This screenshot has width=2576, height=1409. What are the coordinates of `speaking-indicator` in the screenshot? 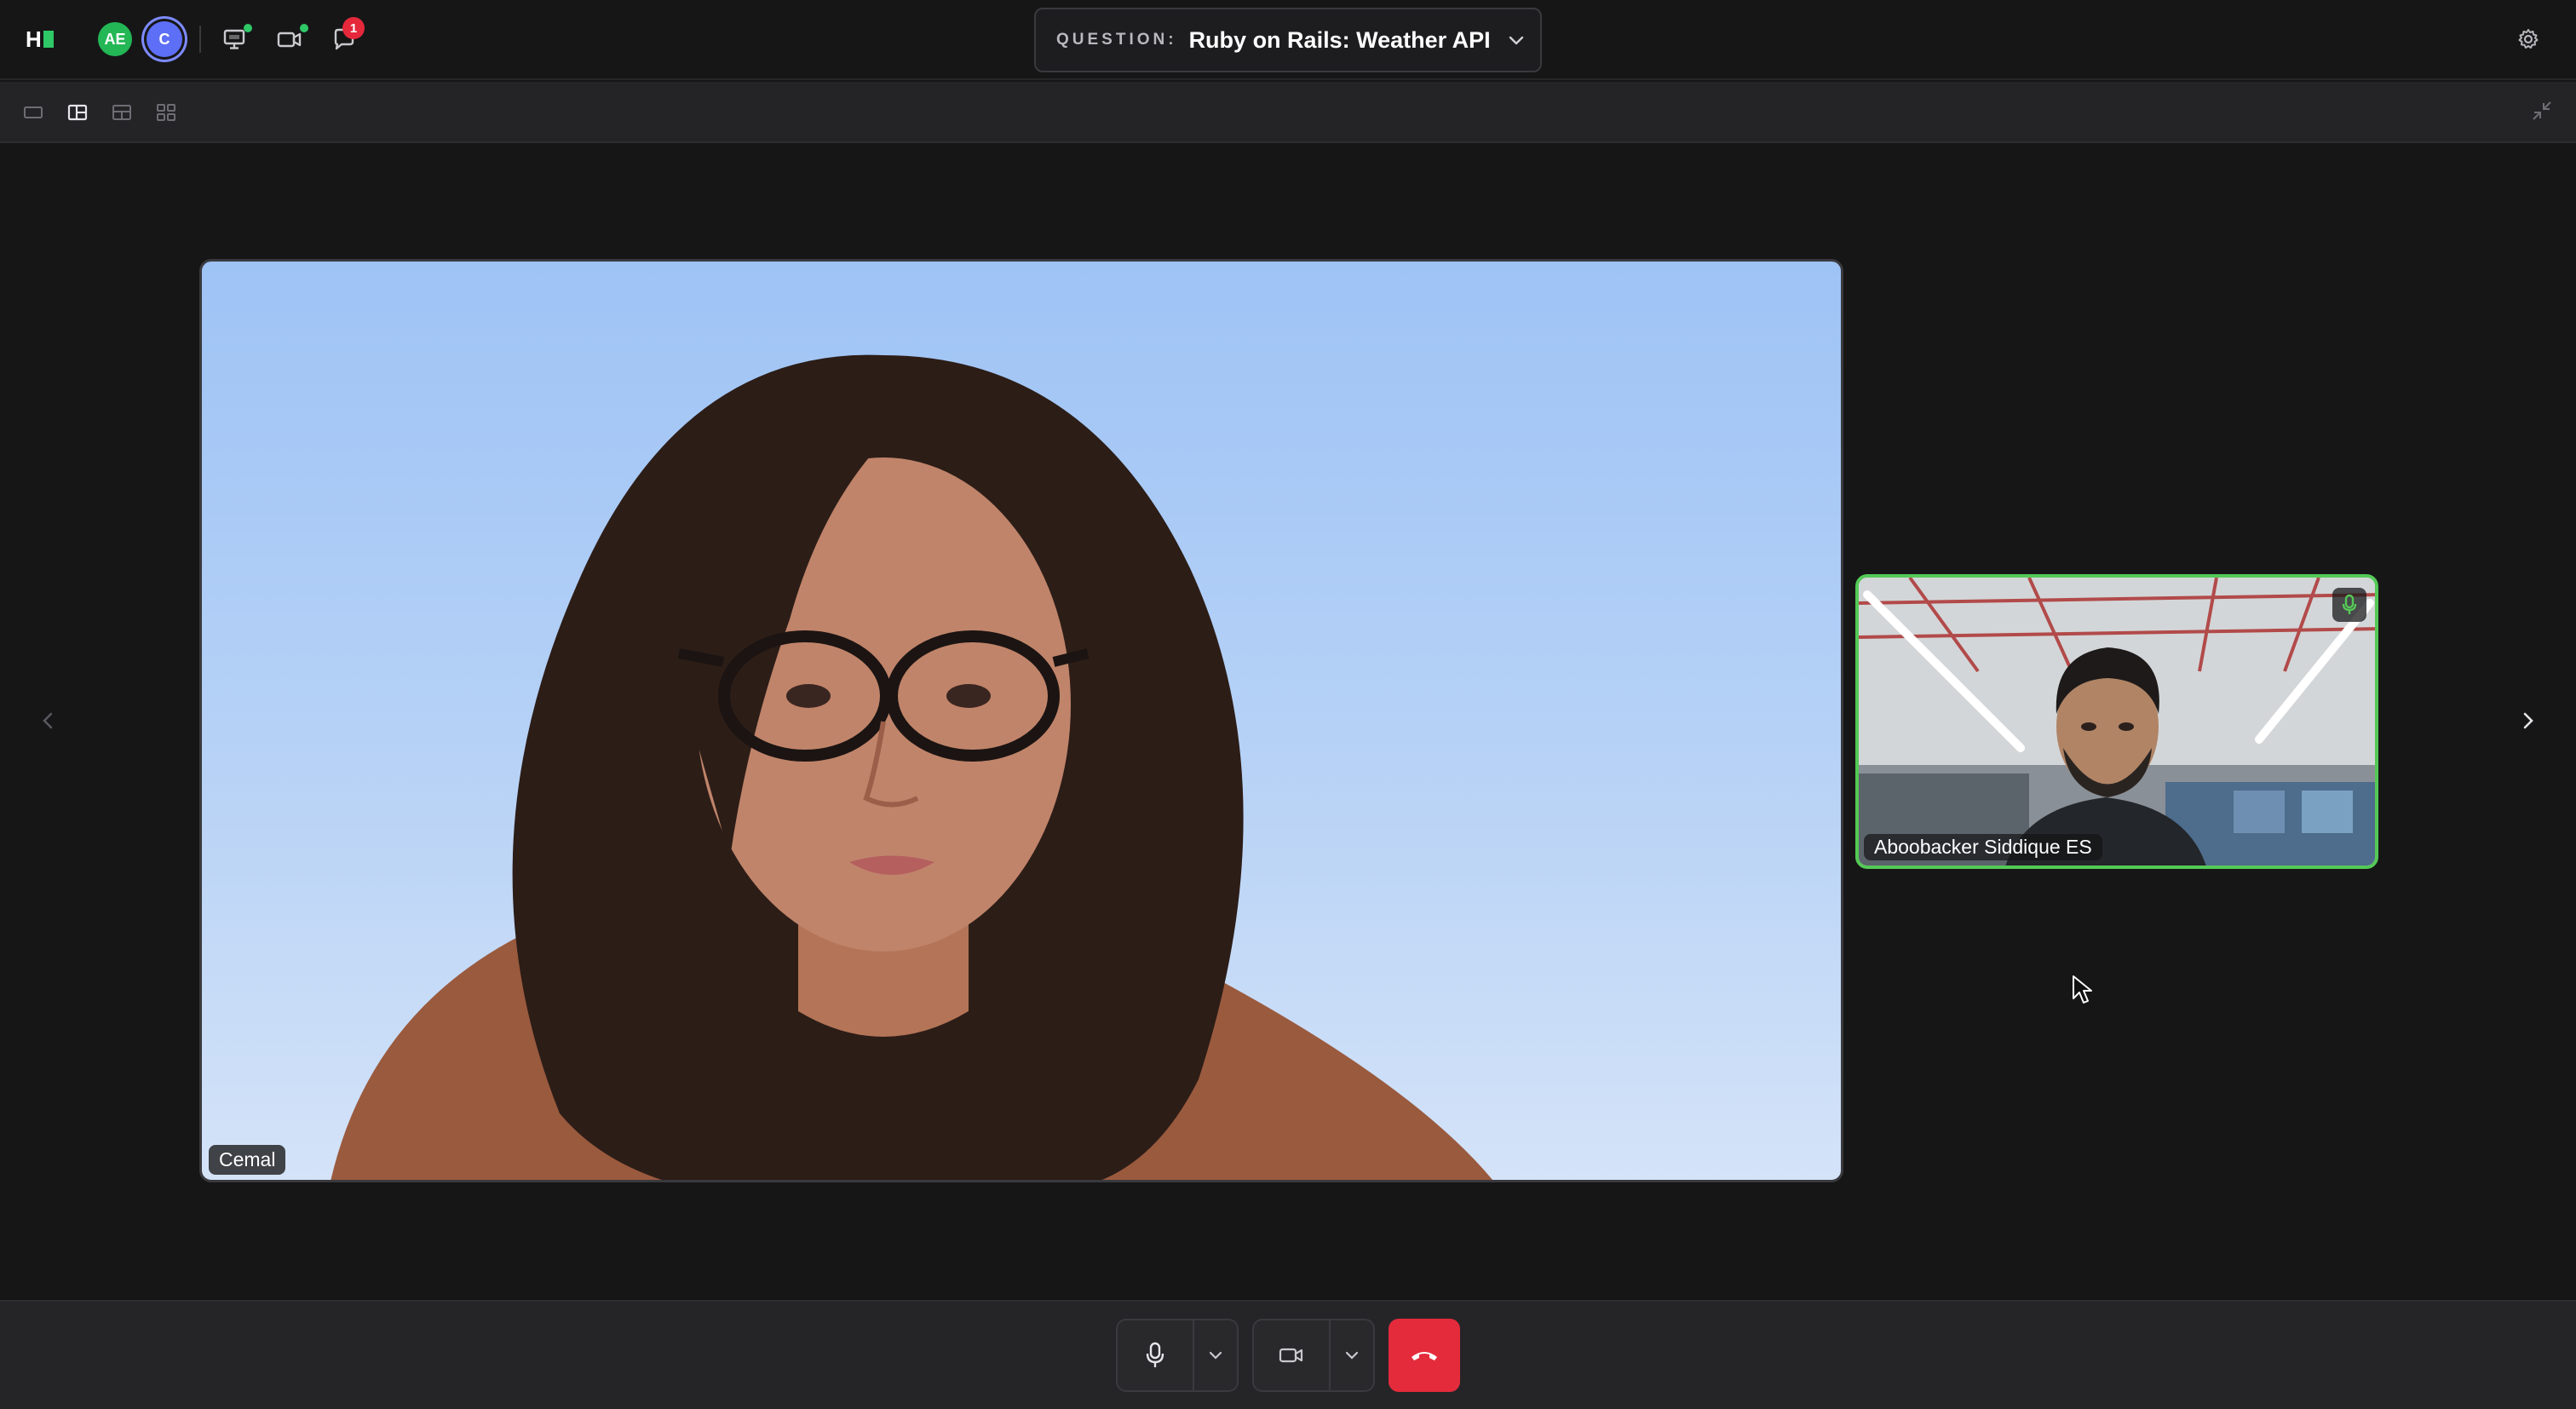 It's located at (2349, 605).